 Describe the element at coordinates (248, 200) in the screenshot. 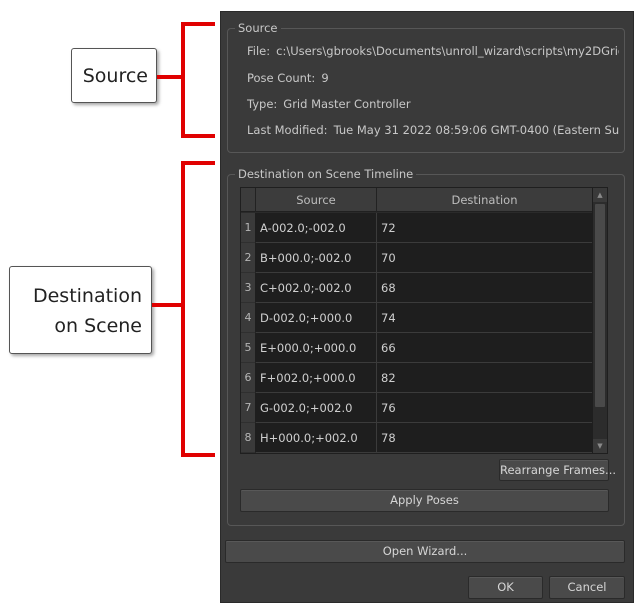

I see `header-corner` at that location.